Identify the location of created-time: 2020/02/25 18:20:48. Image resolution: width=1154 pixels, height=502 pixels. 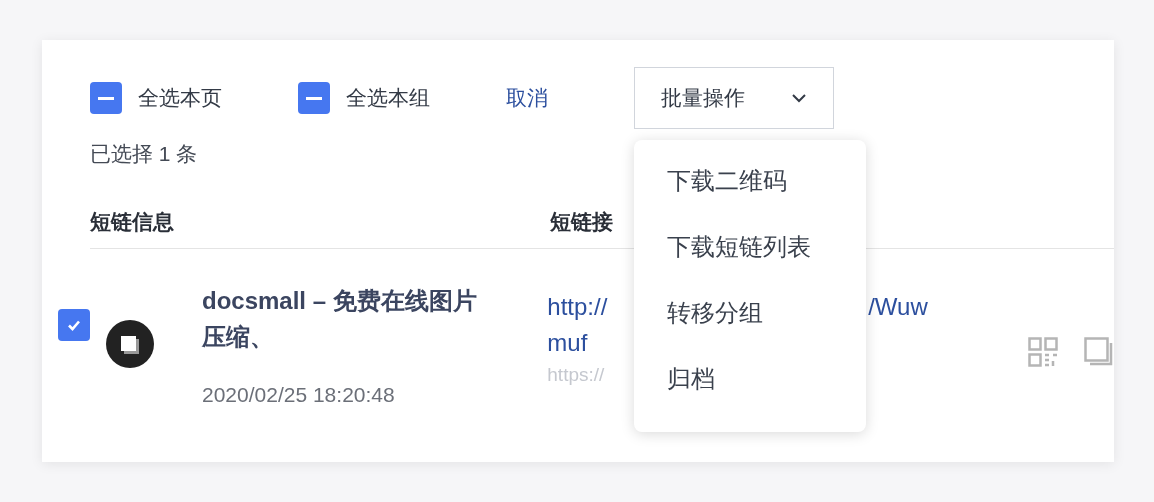
(299, 394).